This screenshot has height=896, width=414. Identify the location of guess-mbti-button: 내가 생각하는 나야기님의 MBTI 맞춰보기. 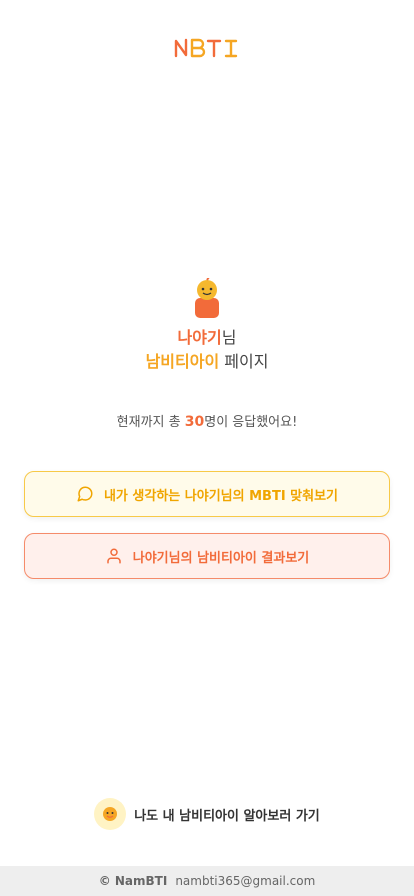
(207, 494).